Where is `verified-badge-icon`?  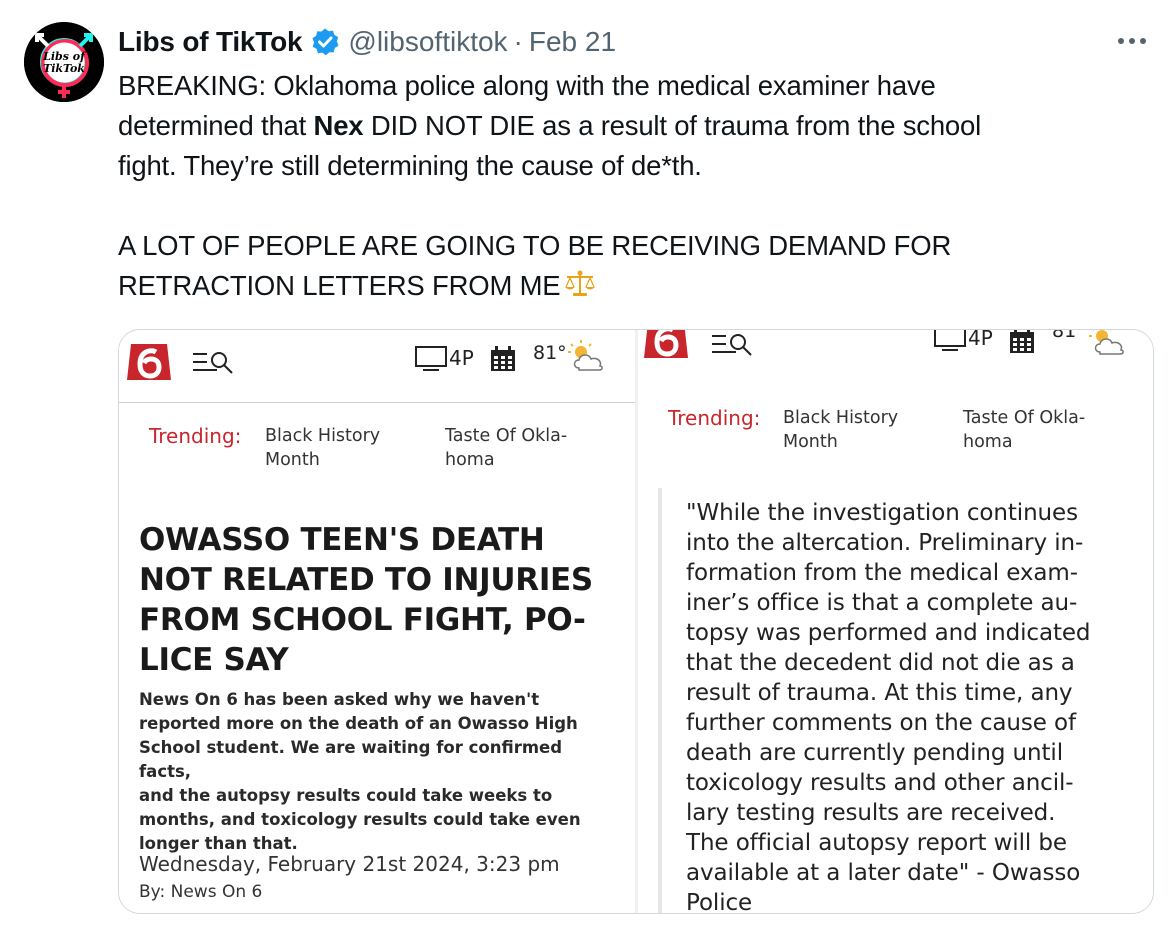
verified-badge-icon is located at coordinates (325, 42).